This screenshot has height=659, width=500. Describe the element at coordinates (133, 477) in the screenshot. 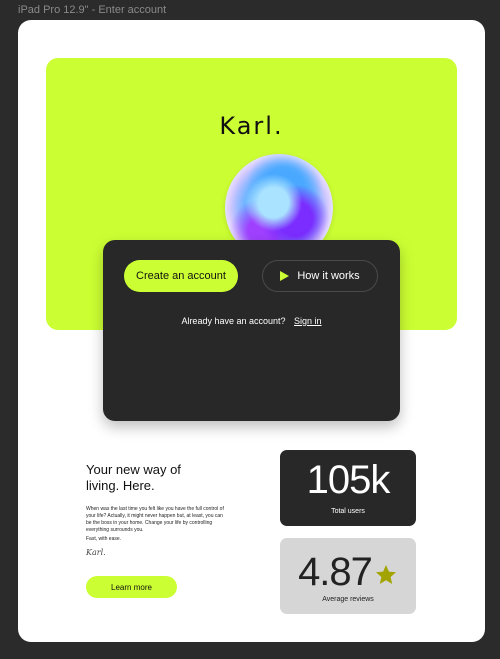

I see `about-title: Your new way of living. Here.` at that location.